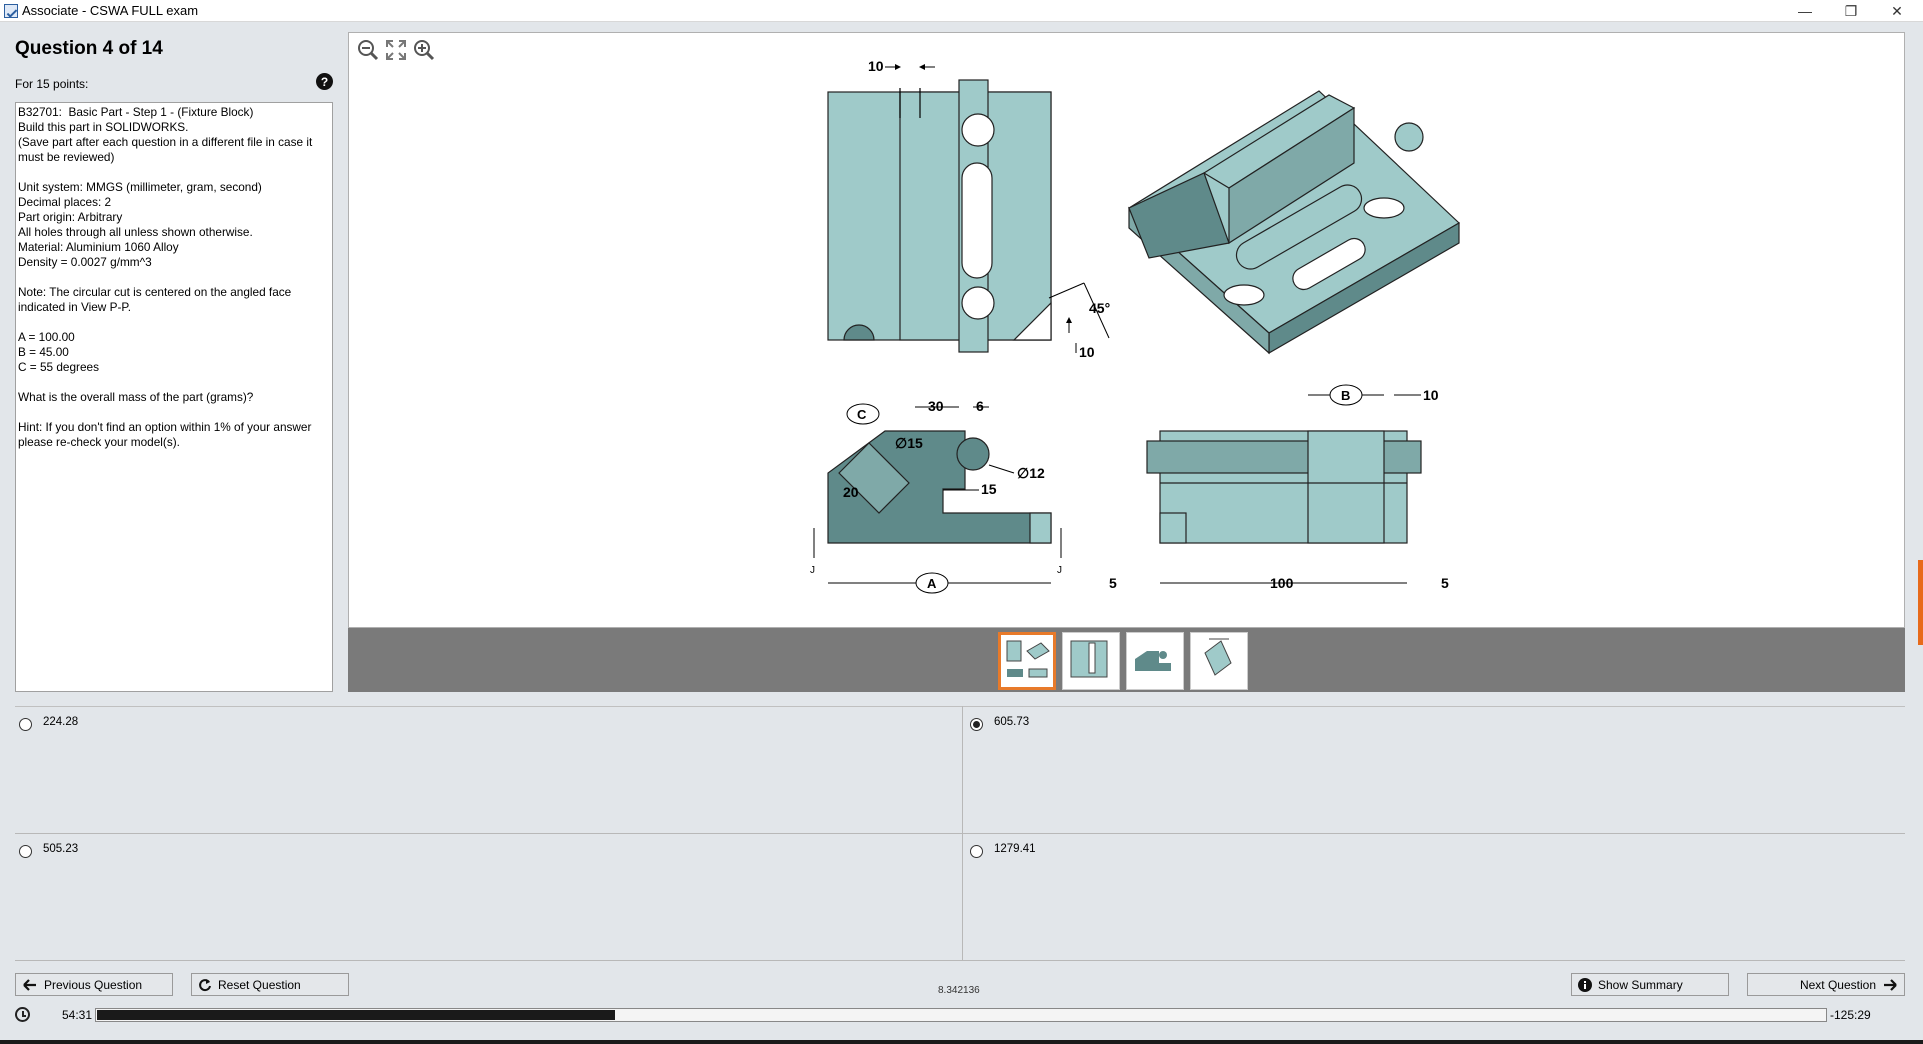 The height and width of the screenshot is (1044, 1923). I want to click on dim-dia-12: ∅12, so click(1031, 473).